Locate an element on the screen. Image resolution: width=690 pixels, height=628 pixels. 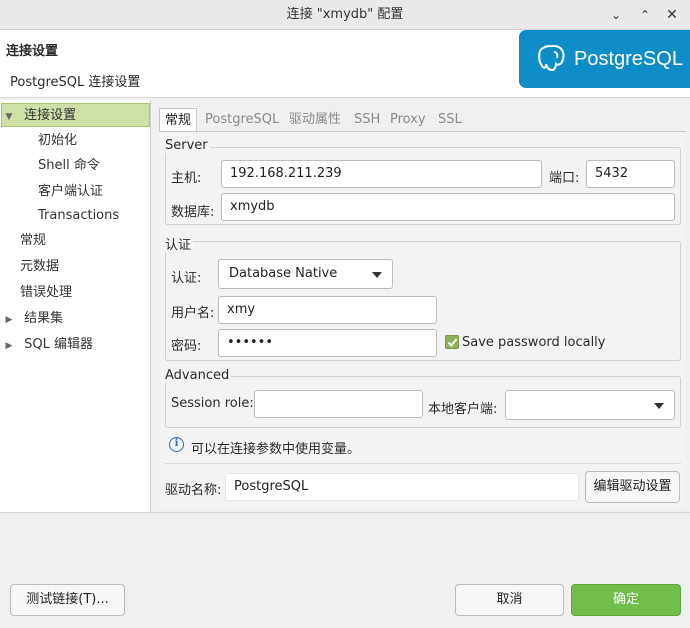
local-client-label: 本地客户端: is located at coordinates (463, 409).